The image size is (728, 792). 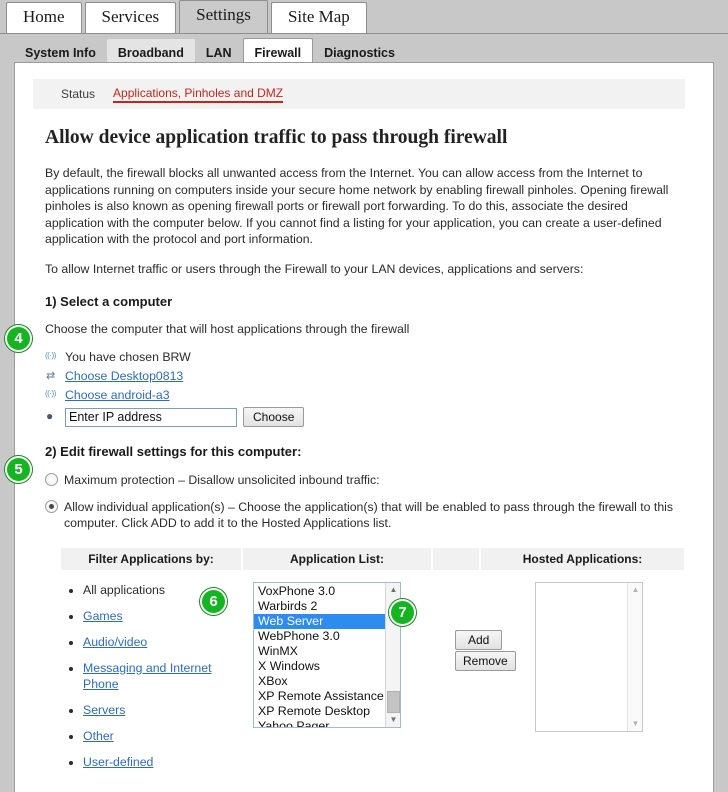 What do you see at coordinates (320, 591) in the screenshot?
I see `list-item: VoxPhone 3.0` at bounding box center [320, 591].